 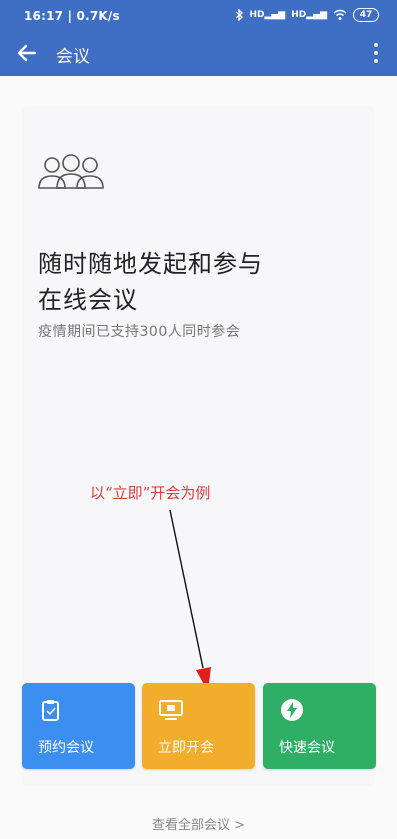 I want to click on signal-label-1: HD, so click(x=257, y=15).